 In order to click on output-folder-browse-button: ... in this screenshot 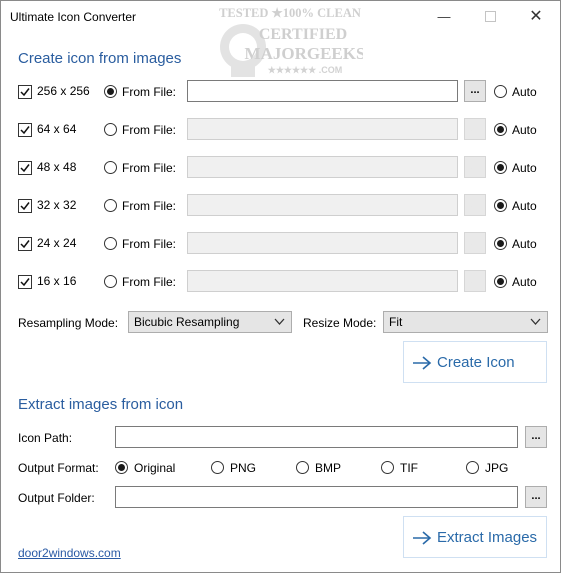, I will do `click(536, 497)`.